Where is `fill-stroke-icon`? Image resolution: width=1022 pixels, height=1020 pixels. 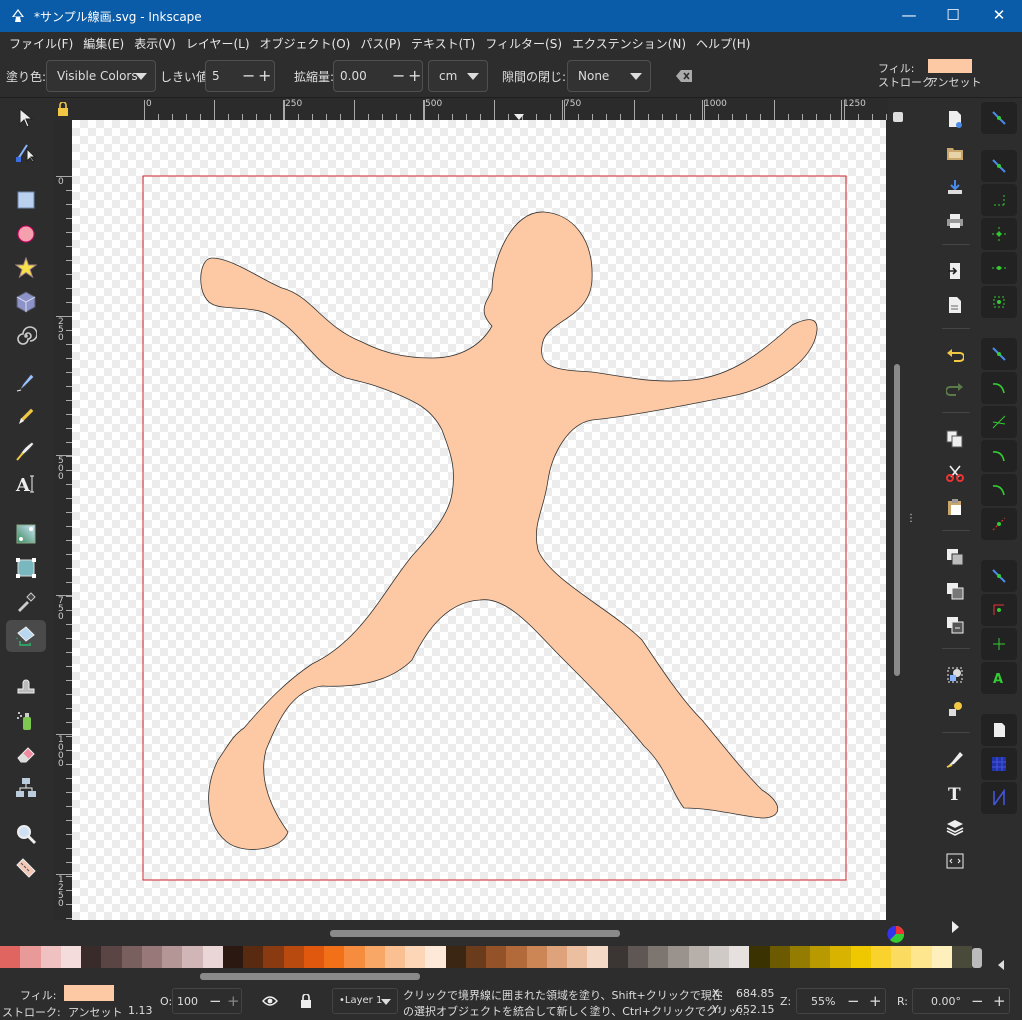
fill-stroke-icon is located at coordinates (955, 759).